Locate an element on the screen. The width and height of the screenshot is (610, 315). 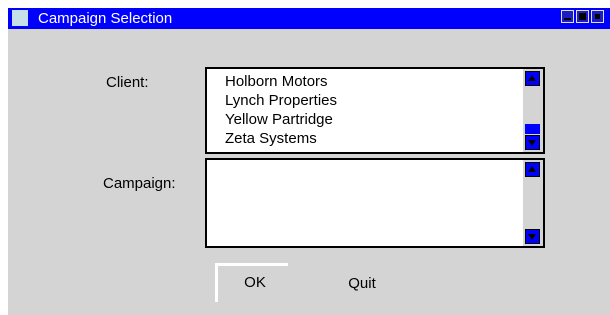
client-scroll-down-button is located at coordinates (532, 142).